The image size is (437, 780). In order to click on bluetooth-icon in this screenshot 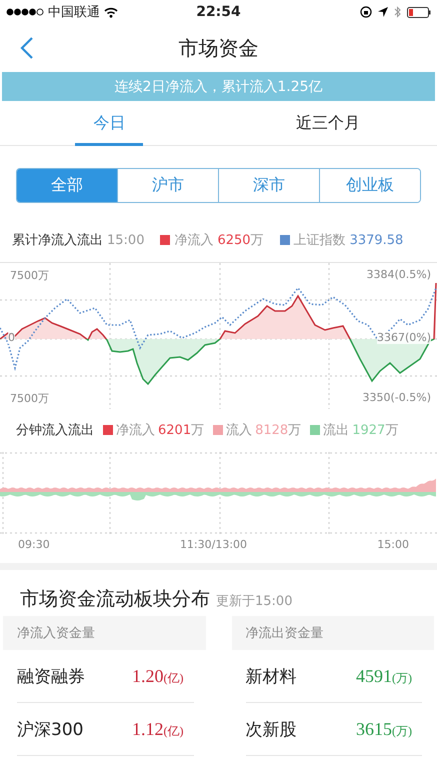, I will do `click(397, 12)`.